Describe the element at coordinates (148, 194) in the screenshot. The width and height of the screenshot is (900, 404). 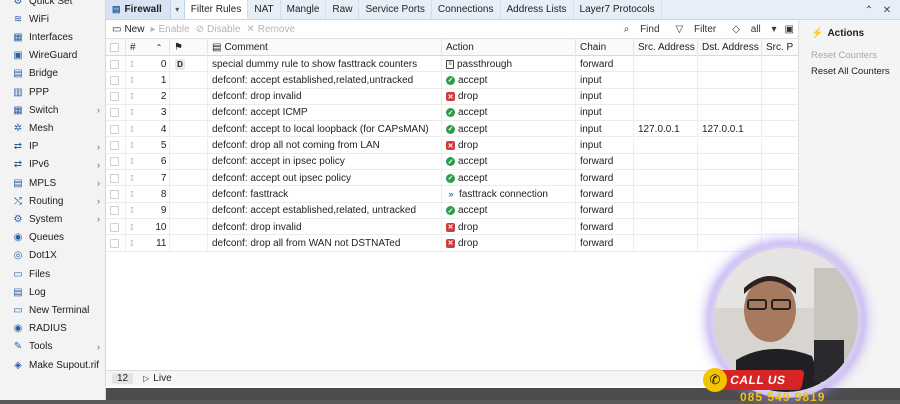
I see `row-number-cell: ⁞⁞ 8` at that location.